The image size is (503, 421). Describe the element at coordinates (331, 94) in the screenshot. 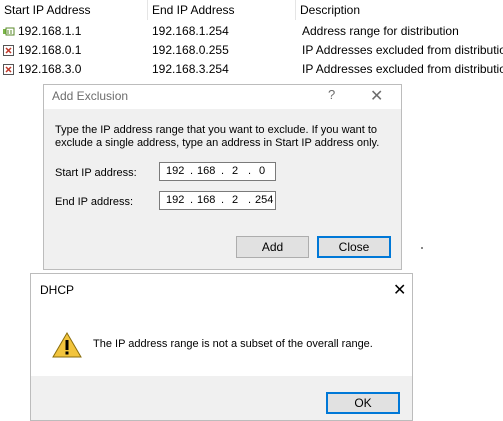

I see `help-icon: ?` at that location.